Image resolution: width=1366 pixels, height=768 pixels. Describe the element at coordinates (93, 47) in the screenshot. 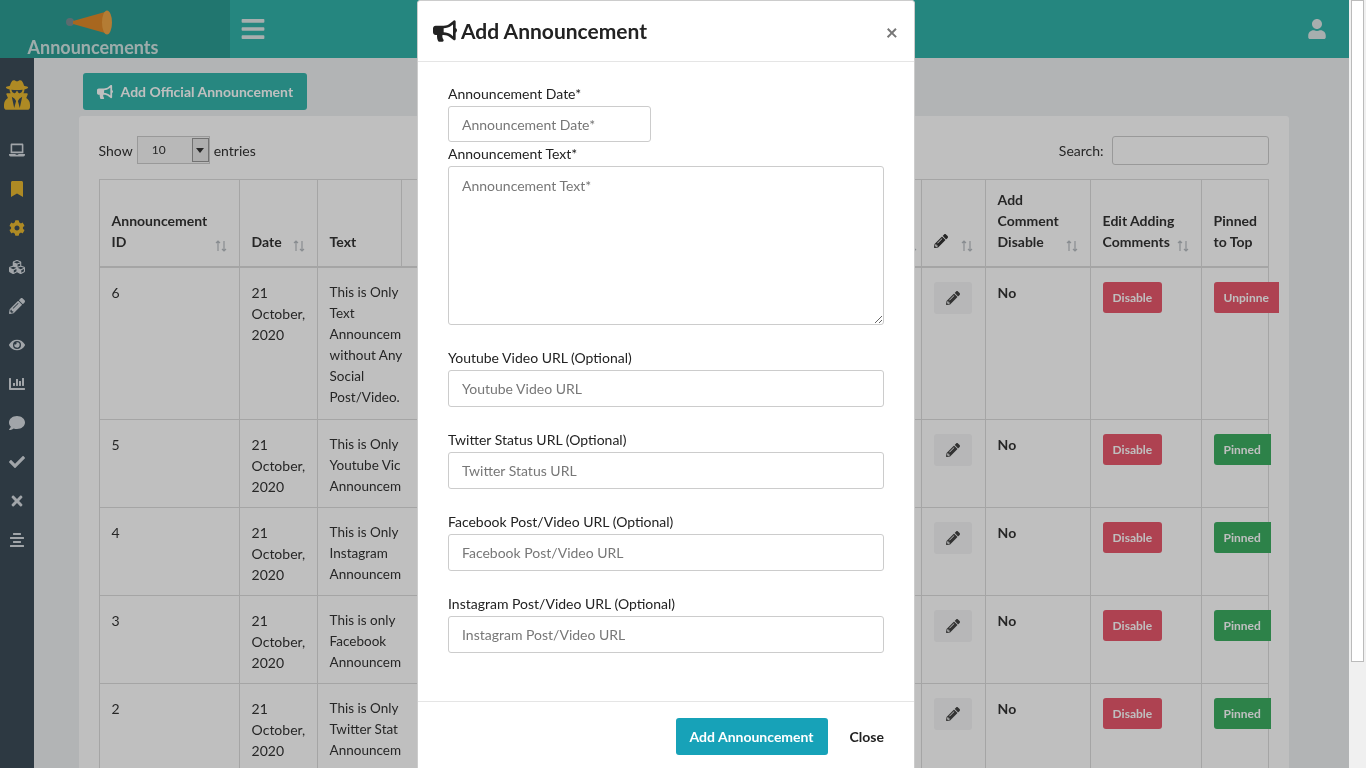

I see `logo-text: Announcements` at that location.